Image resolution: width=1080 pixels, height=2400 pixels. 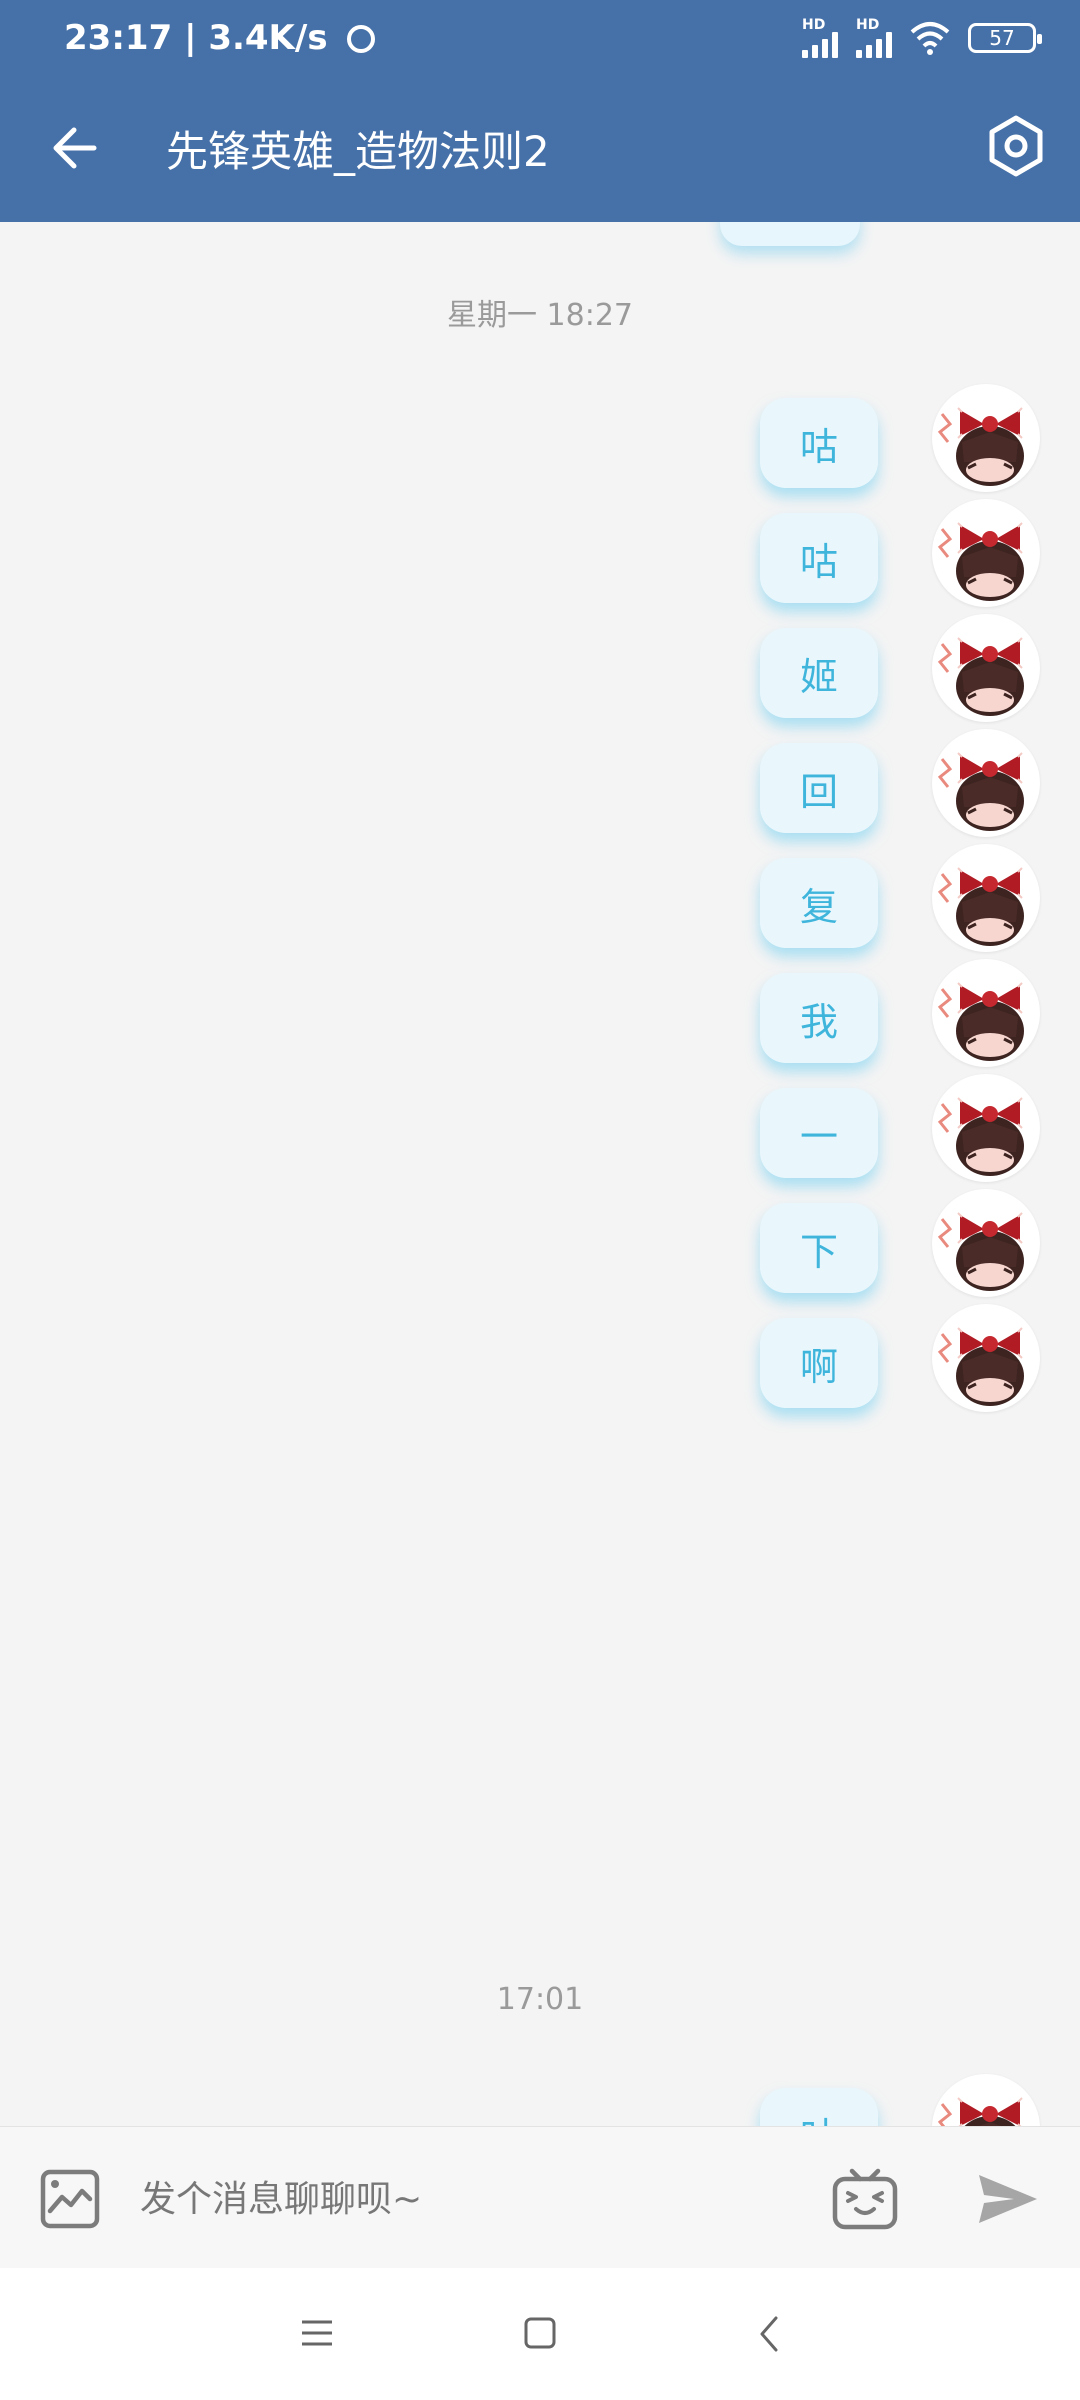 I want to click on message-bubble: 我, so click(x=819, y=1018).